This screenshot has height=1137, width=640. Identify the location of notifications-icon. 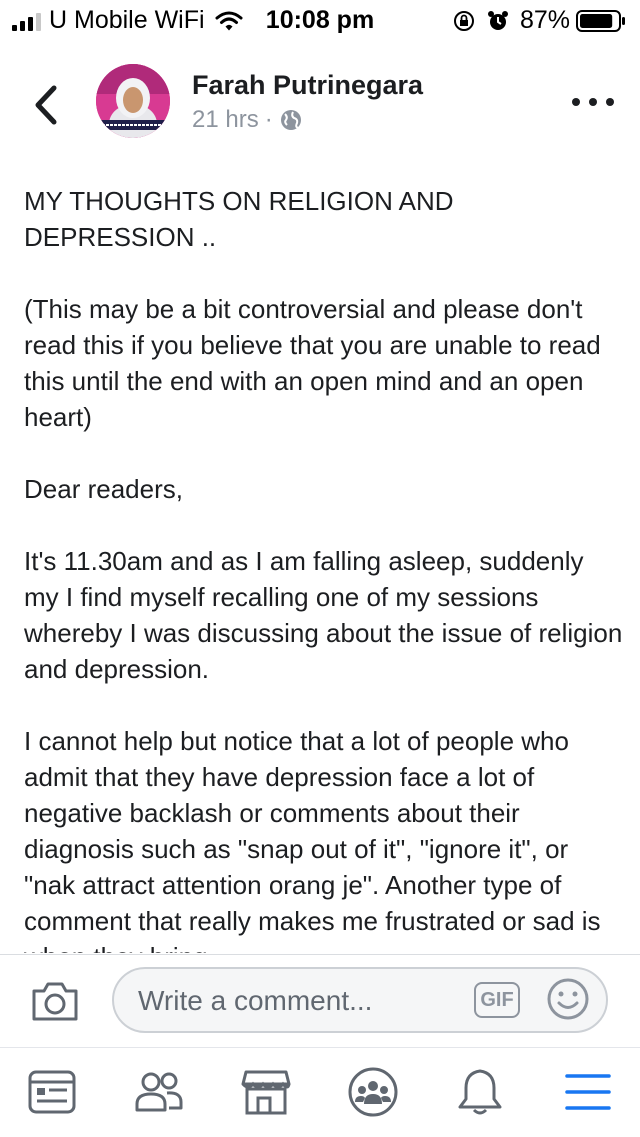
(480, 1092).